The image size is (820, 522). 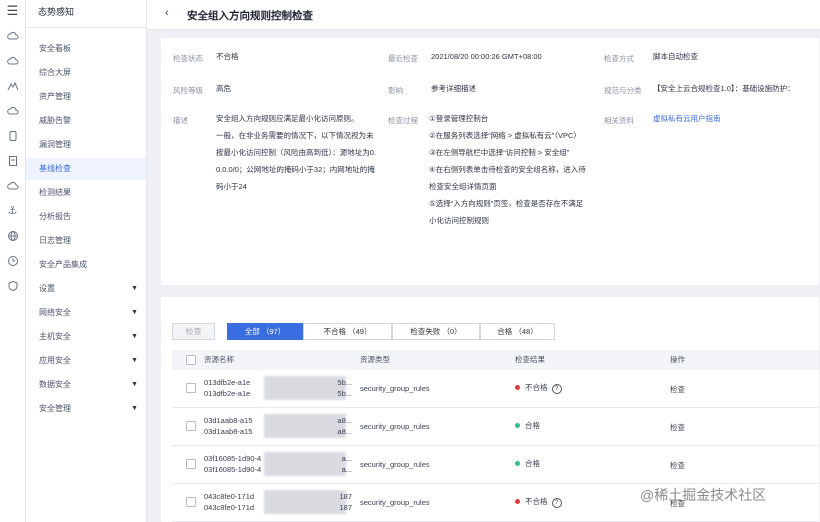 I want to click on sidebar-item-label: 主机安全, so click(x=55, y=336).